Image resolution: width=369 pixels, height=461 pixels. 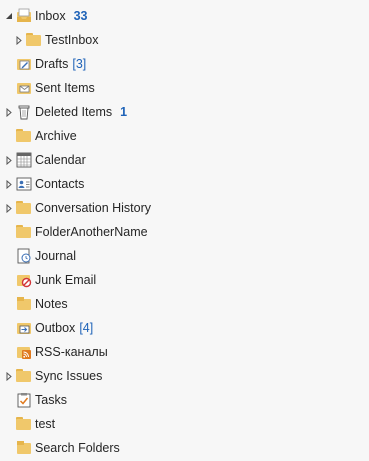 I want to click on item-count: [3], so click(x=79, y=64).